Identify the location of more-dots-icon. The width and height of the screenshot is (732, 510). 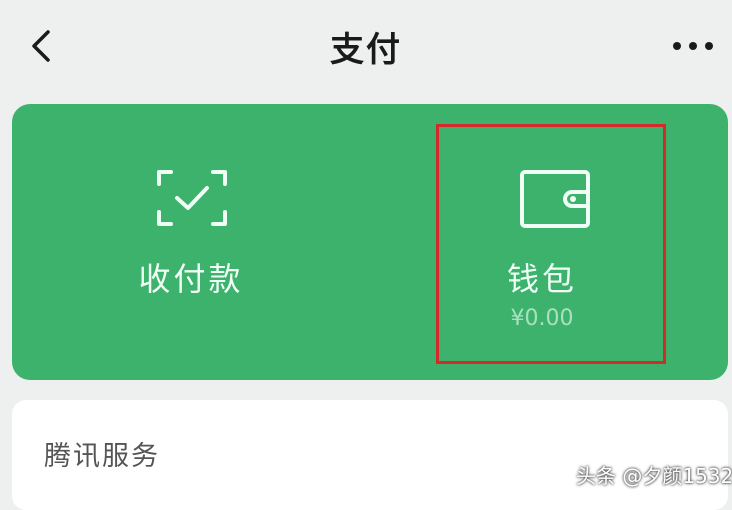
(693, 46).